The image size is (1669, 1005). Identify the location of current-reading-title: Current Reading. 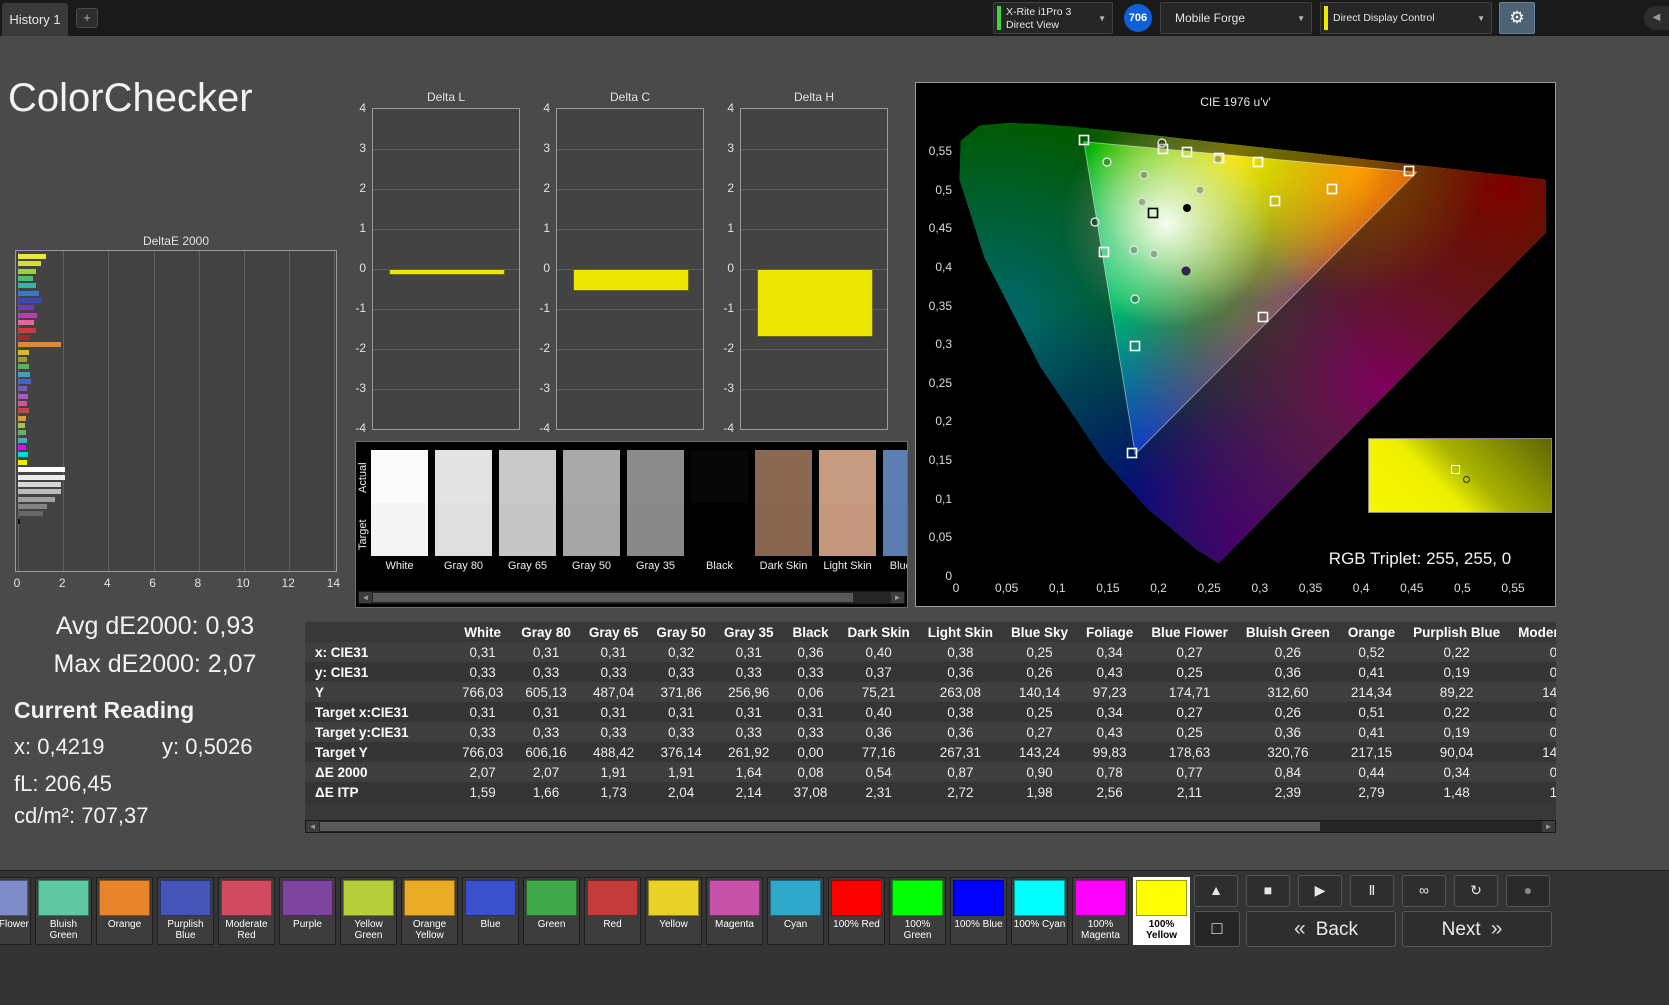
(104, 710).